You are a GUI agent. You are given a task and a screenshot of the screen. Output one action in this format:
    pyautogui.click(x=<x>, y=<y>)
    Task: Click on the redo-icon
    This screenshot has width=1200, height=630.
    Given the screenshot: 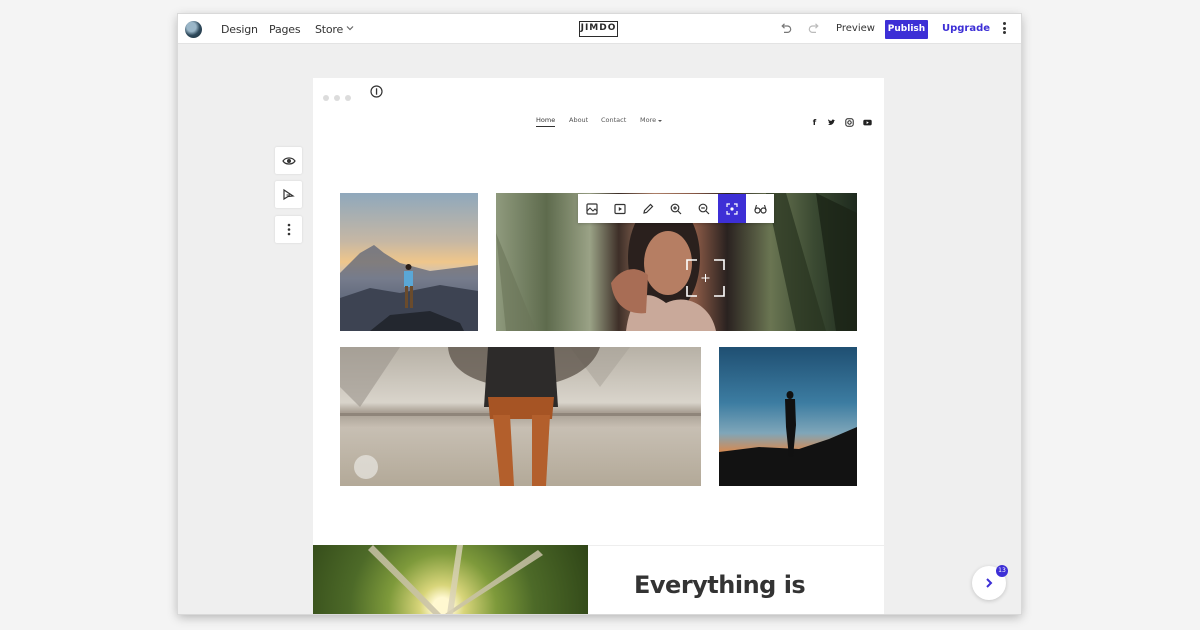 What is the action you would take?
    pyautogui.click(x=814, y=29)
    